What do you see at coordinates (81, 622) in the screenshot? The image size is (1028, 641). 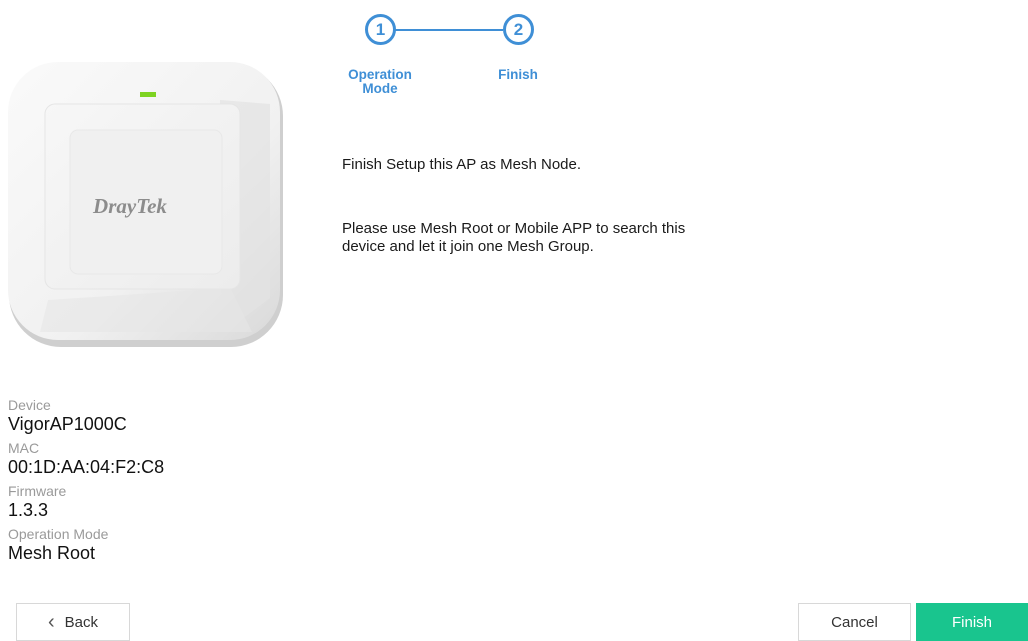 I see `back-button-label: Back` at bounding box center [81, 622].